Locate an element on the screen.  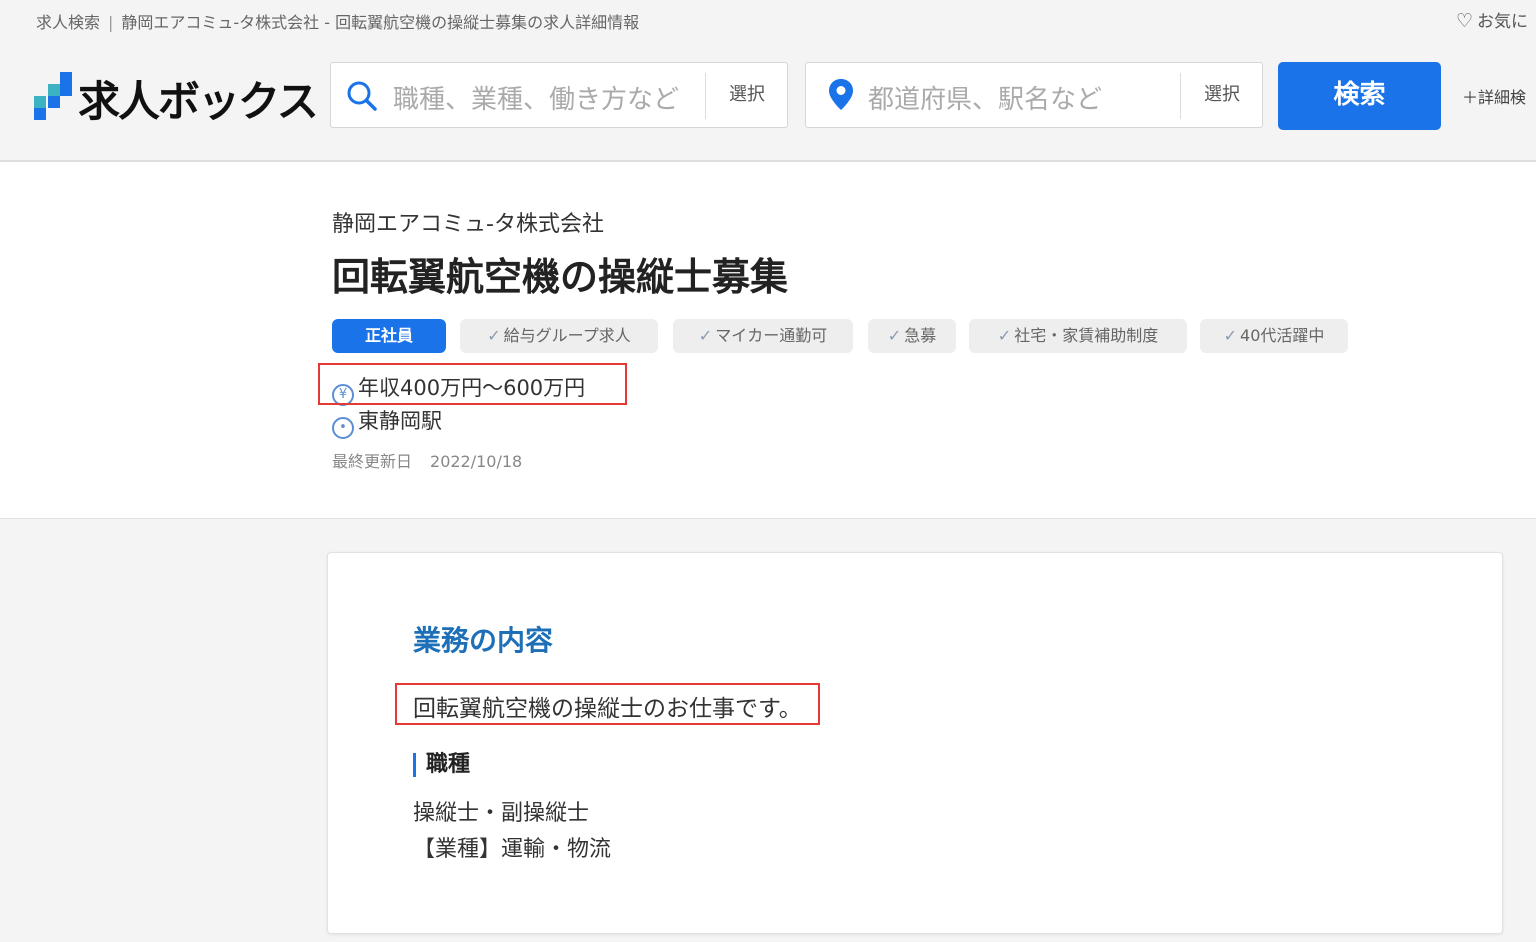
breadcrumb: 求人検索 | 静岡エアコミュ-タ株式会社 - 回転翼航空機の操縦士募集の求人詳細情報 is located at coordinates (337, 21).